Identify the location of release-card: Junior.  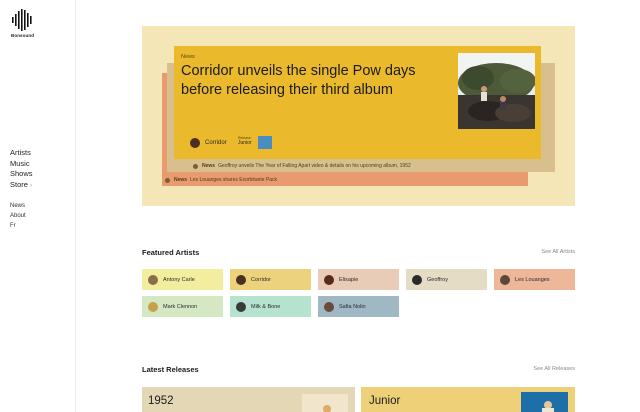
(468, 399).